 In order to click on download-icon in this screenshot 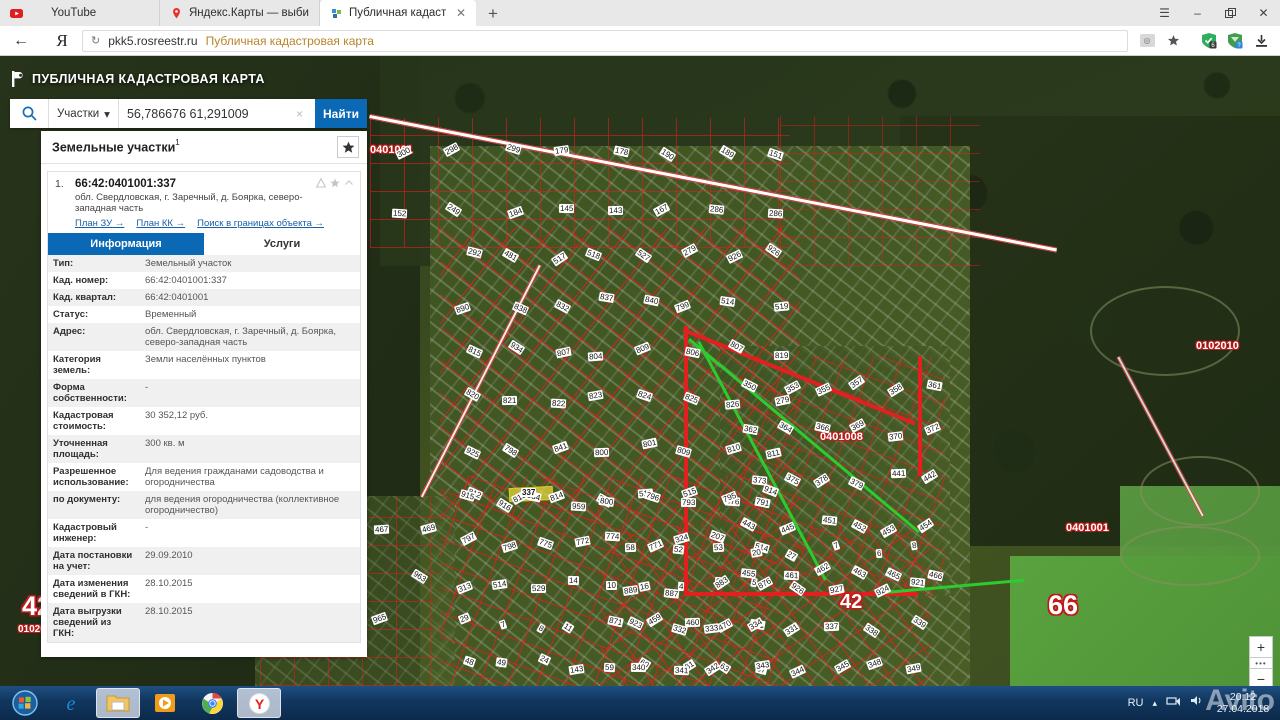, I will do `click(1261, 41)`.